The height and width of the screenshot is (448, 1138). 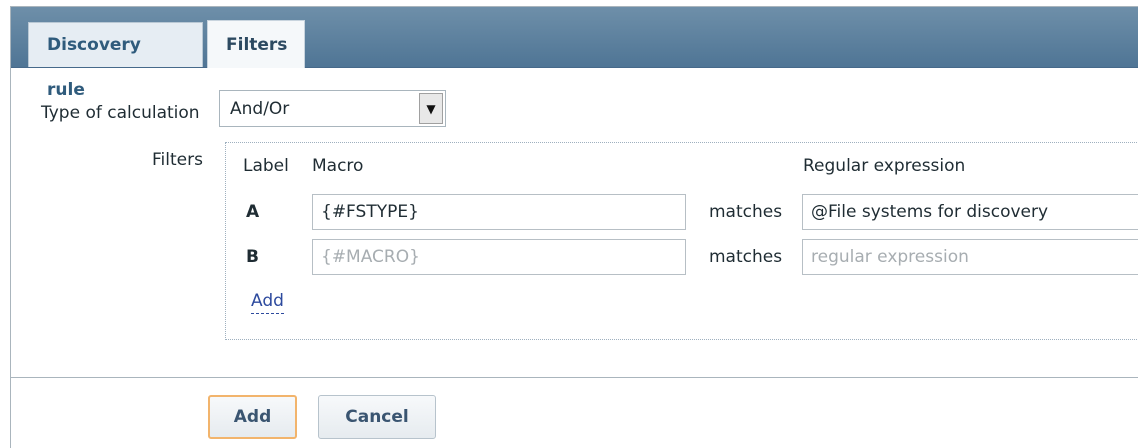 What do you see at coordinates (746, 257) in the screenshot?
I see `filter-row-b-operator: matches` at bounding box center [746, 257].